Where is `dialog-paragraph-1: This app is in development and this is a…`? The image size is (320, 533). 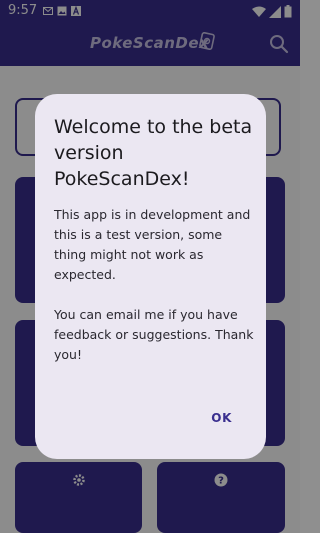
dialog-paragraph-1: This app is in development and this is a… is located at coordinates (152, 244).